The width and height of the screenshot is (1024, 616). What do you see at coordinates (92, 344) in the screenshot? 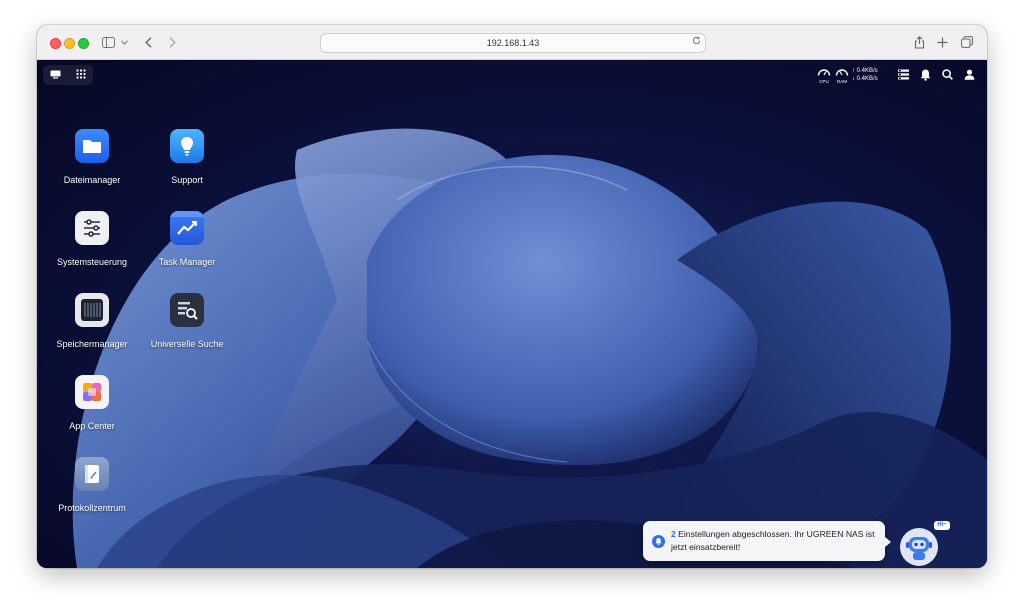
I see `app-label: Speichermanager` at bounding box center [92, 344].